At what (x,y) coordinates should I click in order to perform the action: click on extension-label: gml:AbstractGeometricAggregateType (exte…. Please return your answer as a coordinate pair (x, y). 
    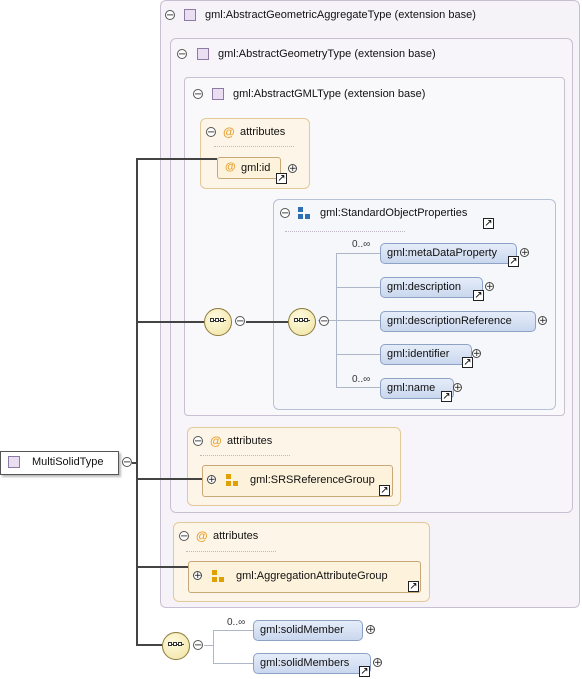
    Looking at the image, I should click on (340, 15).